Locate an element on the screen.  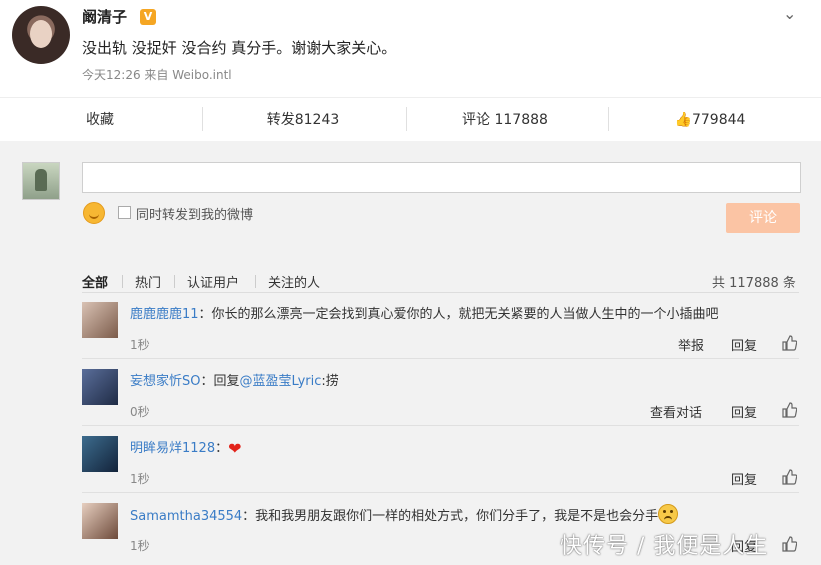
author-name: 阚清子 is located at coordinates (104, 16).